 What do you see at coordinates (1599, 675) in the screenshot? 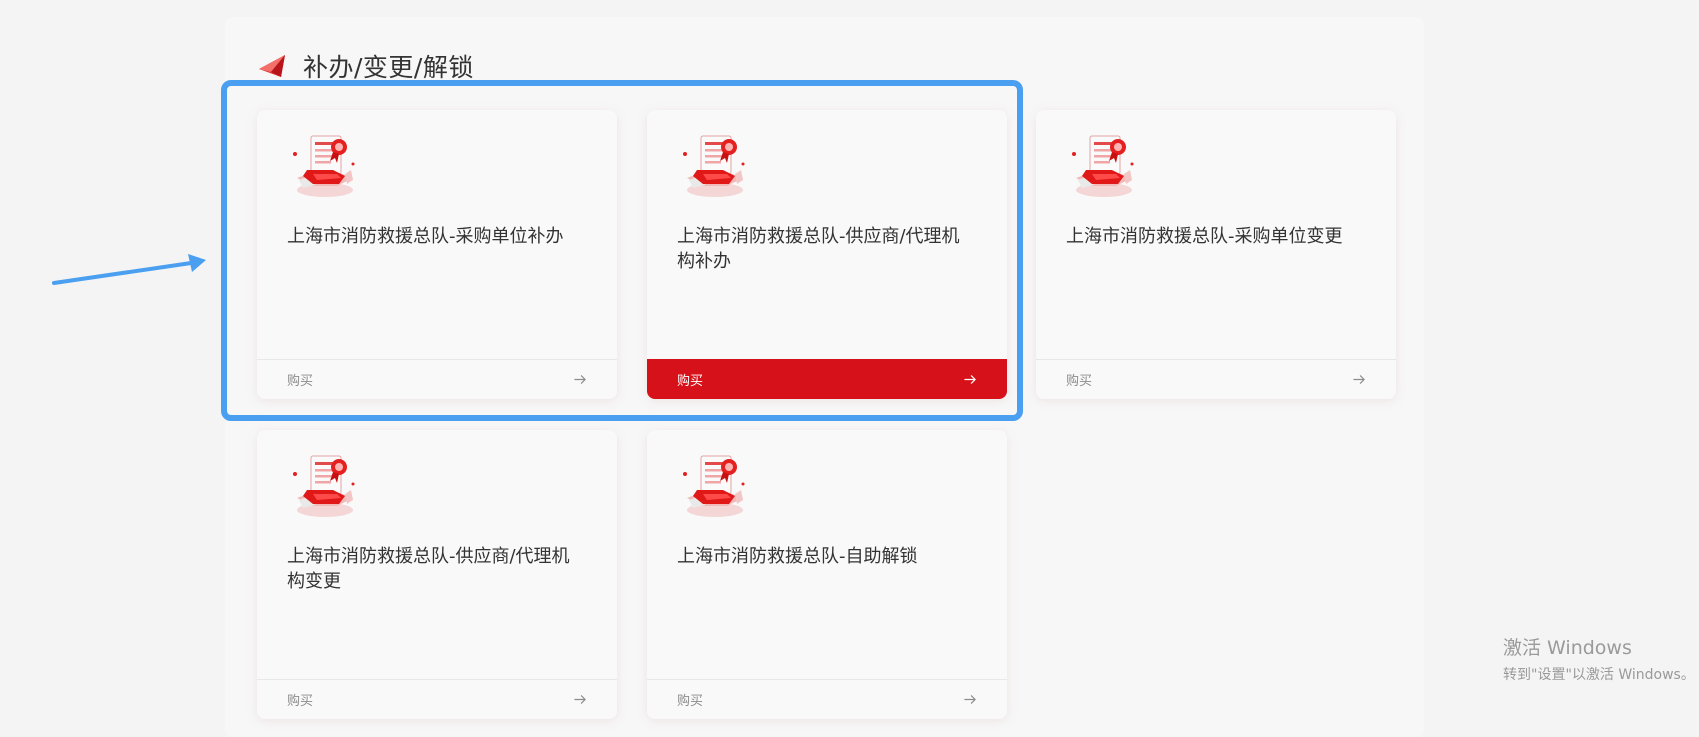
I see `watermark-subtitle: 转到"设置"以激活 Windows。` at bounding box center [1599, 675].